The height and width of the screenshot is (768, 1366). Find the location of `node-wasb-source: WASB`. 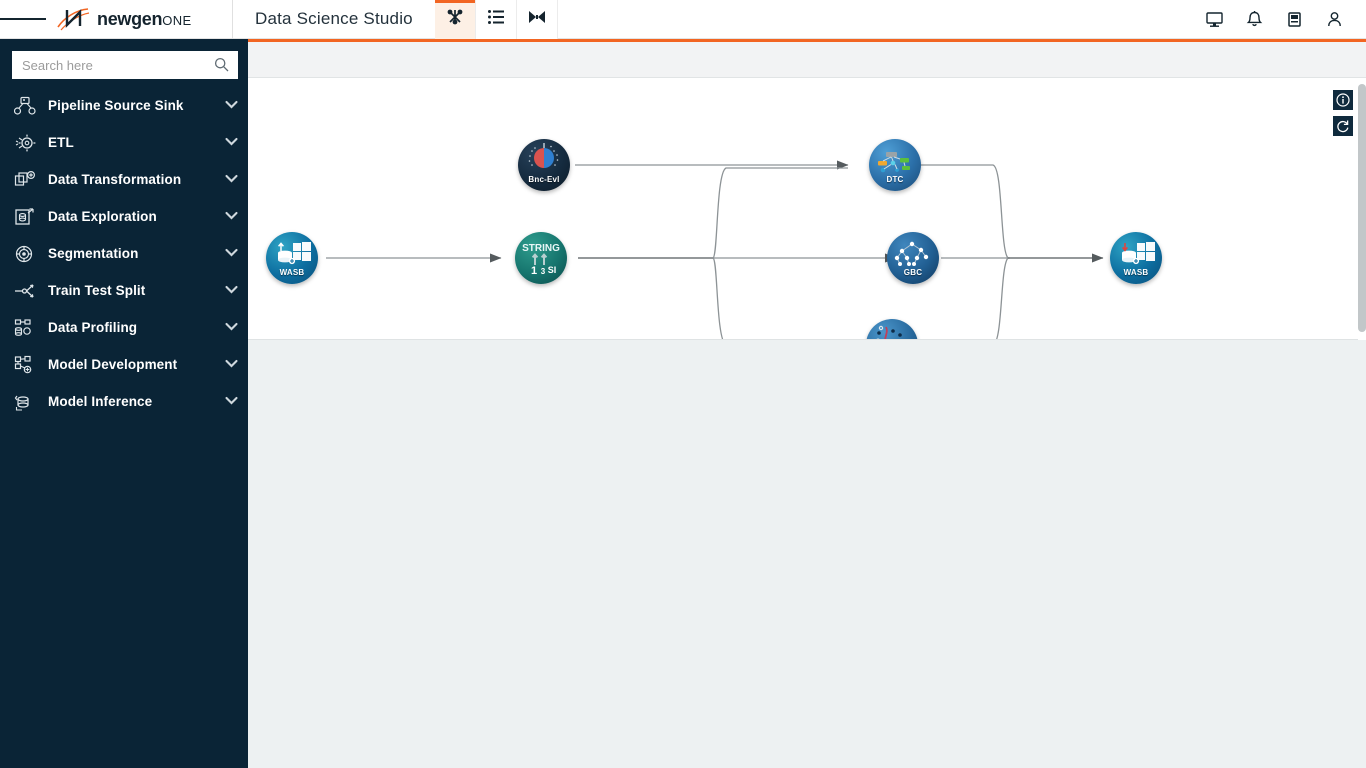

node-wasb-source: WASB is located at coordinates (292, 258).